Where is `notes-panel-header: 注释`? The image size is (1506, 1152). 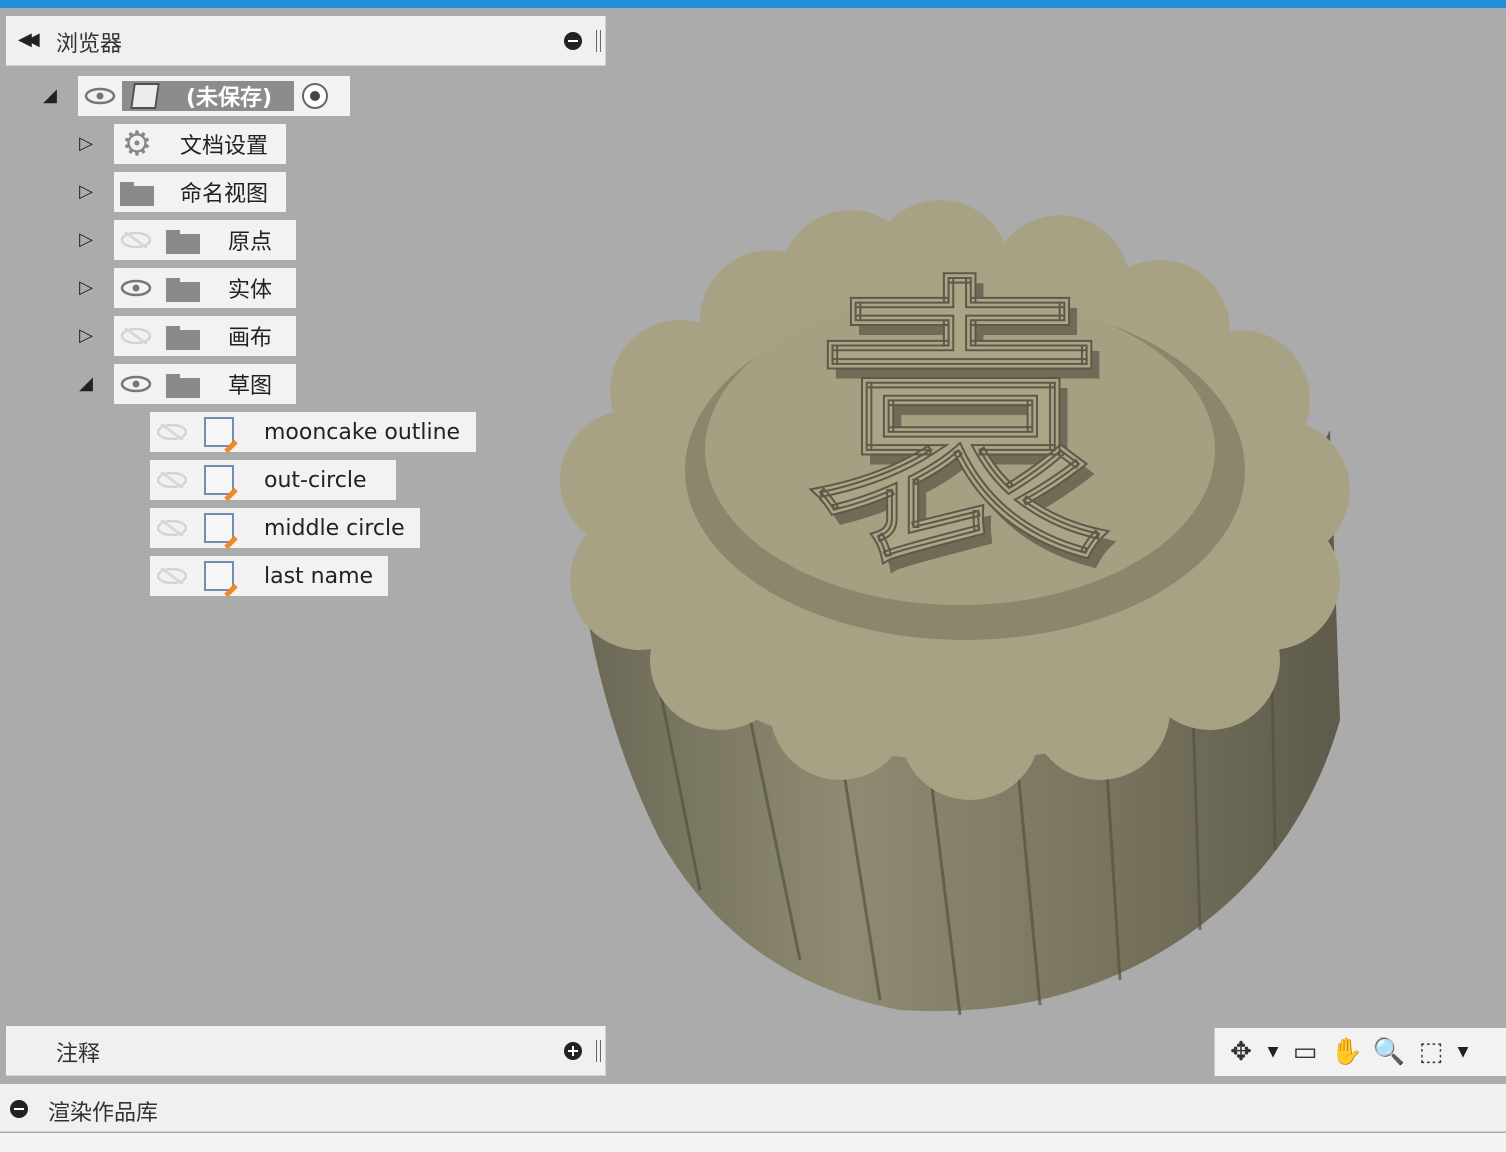
notes-panel-header: 注释 is located at coordinates (306, 1051).